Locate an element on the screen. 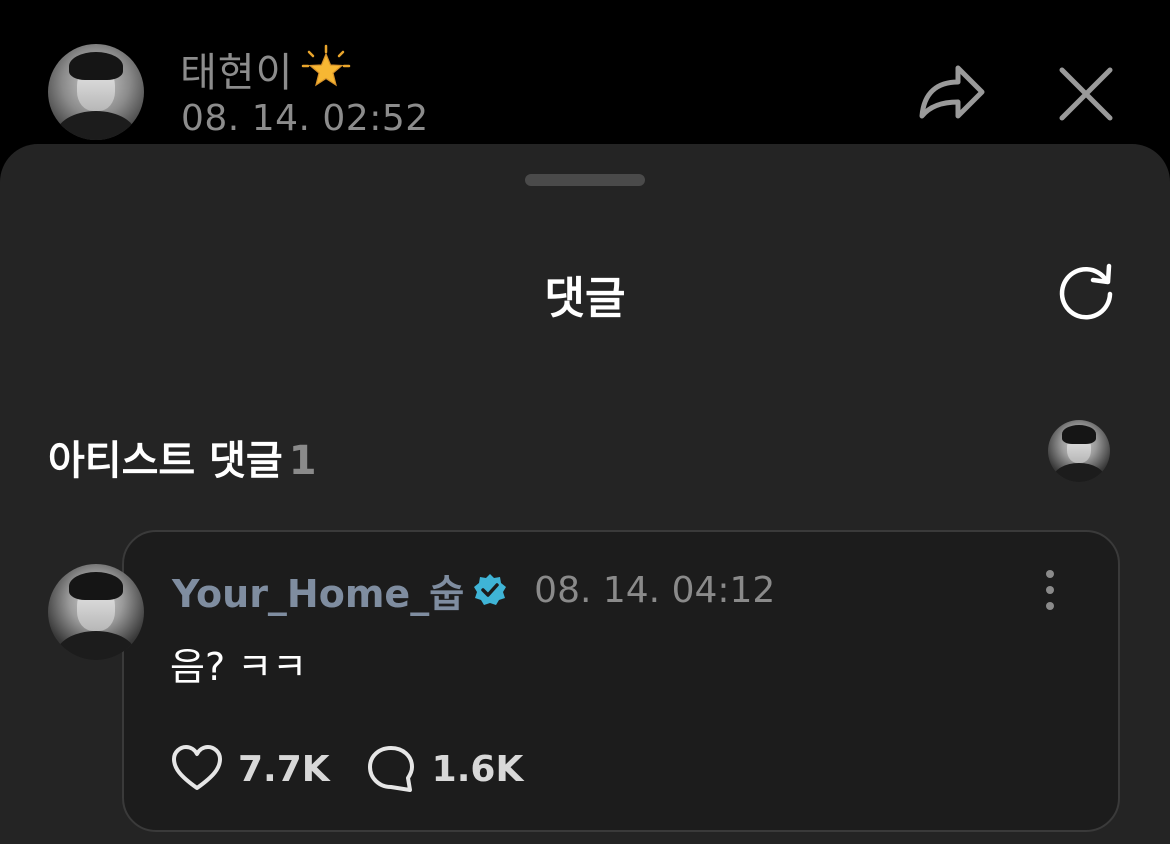  speech-bubble-icon is located at coordinates (390, 769).